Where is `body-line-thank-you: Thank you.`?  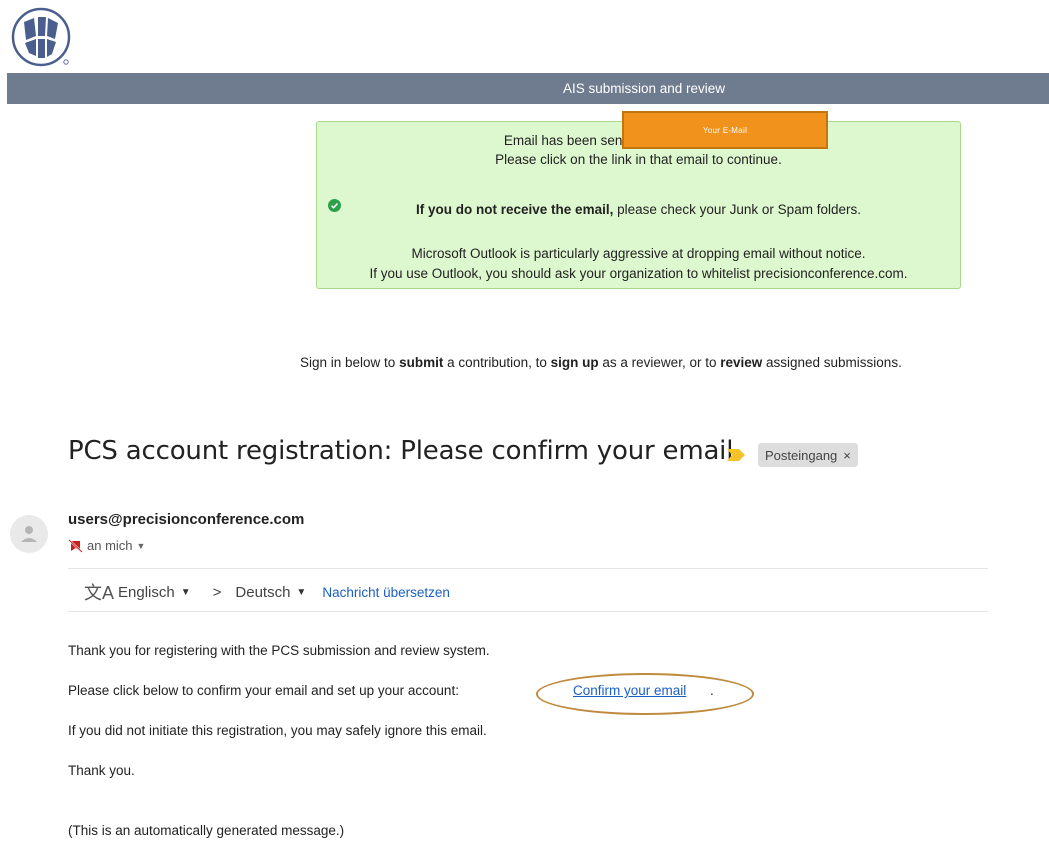 body-line-thank-you: Thank you. is located at coordinates (101, 770).